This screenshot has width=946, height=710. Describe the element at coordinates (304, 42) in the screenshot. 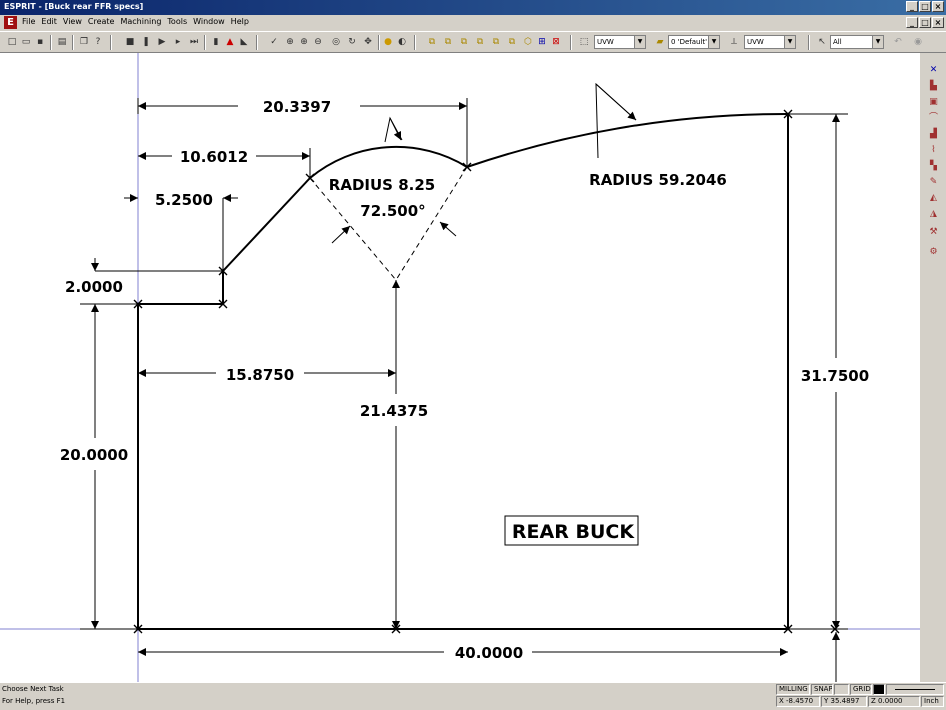

I see `zoom-in-icon: ⊕` at that location.